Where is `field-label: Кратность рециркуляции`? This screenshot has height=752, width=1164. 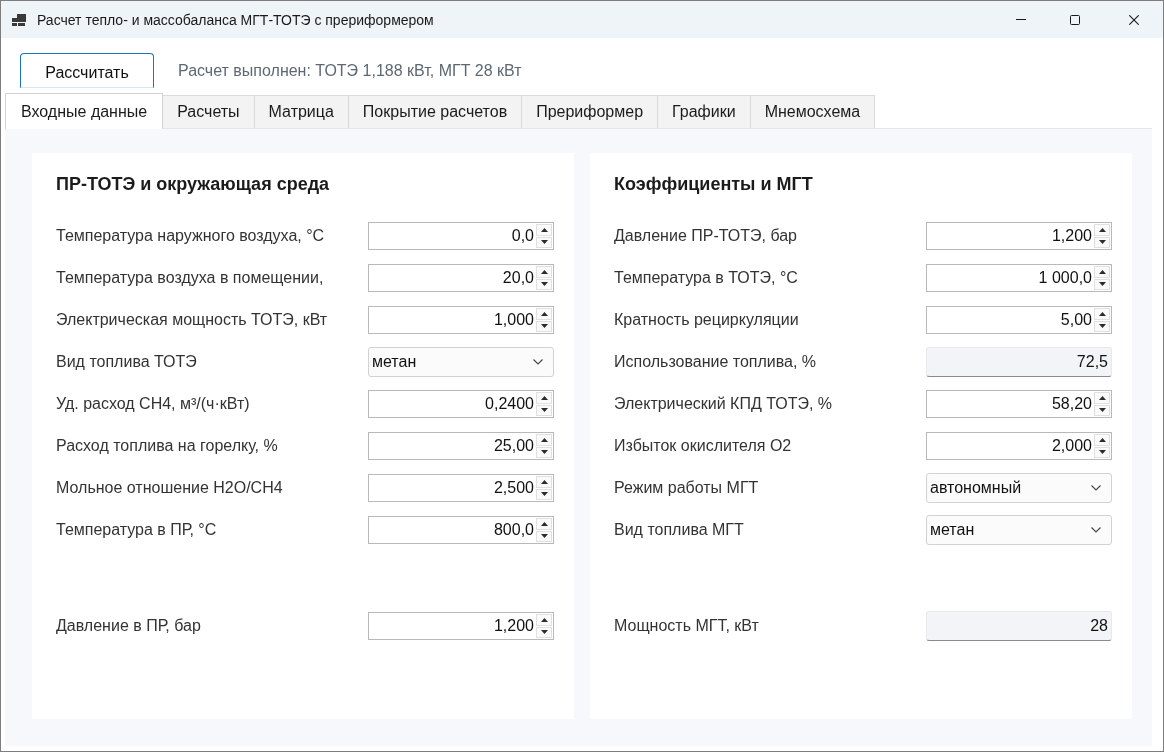
field-label: Кратность рециркуляции is located at coordinates (707, 320).